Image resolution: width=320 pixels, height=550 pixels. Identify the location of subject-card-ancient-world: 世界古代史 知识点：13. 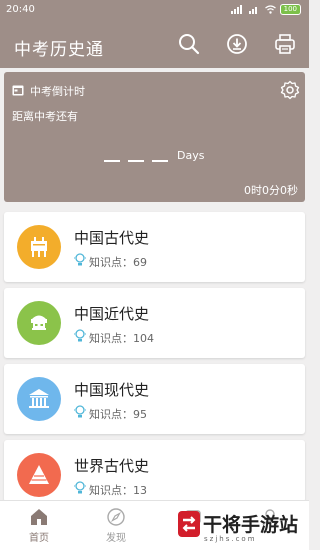
(154, 471).